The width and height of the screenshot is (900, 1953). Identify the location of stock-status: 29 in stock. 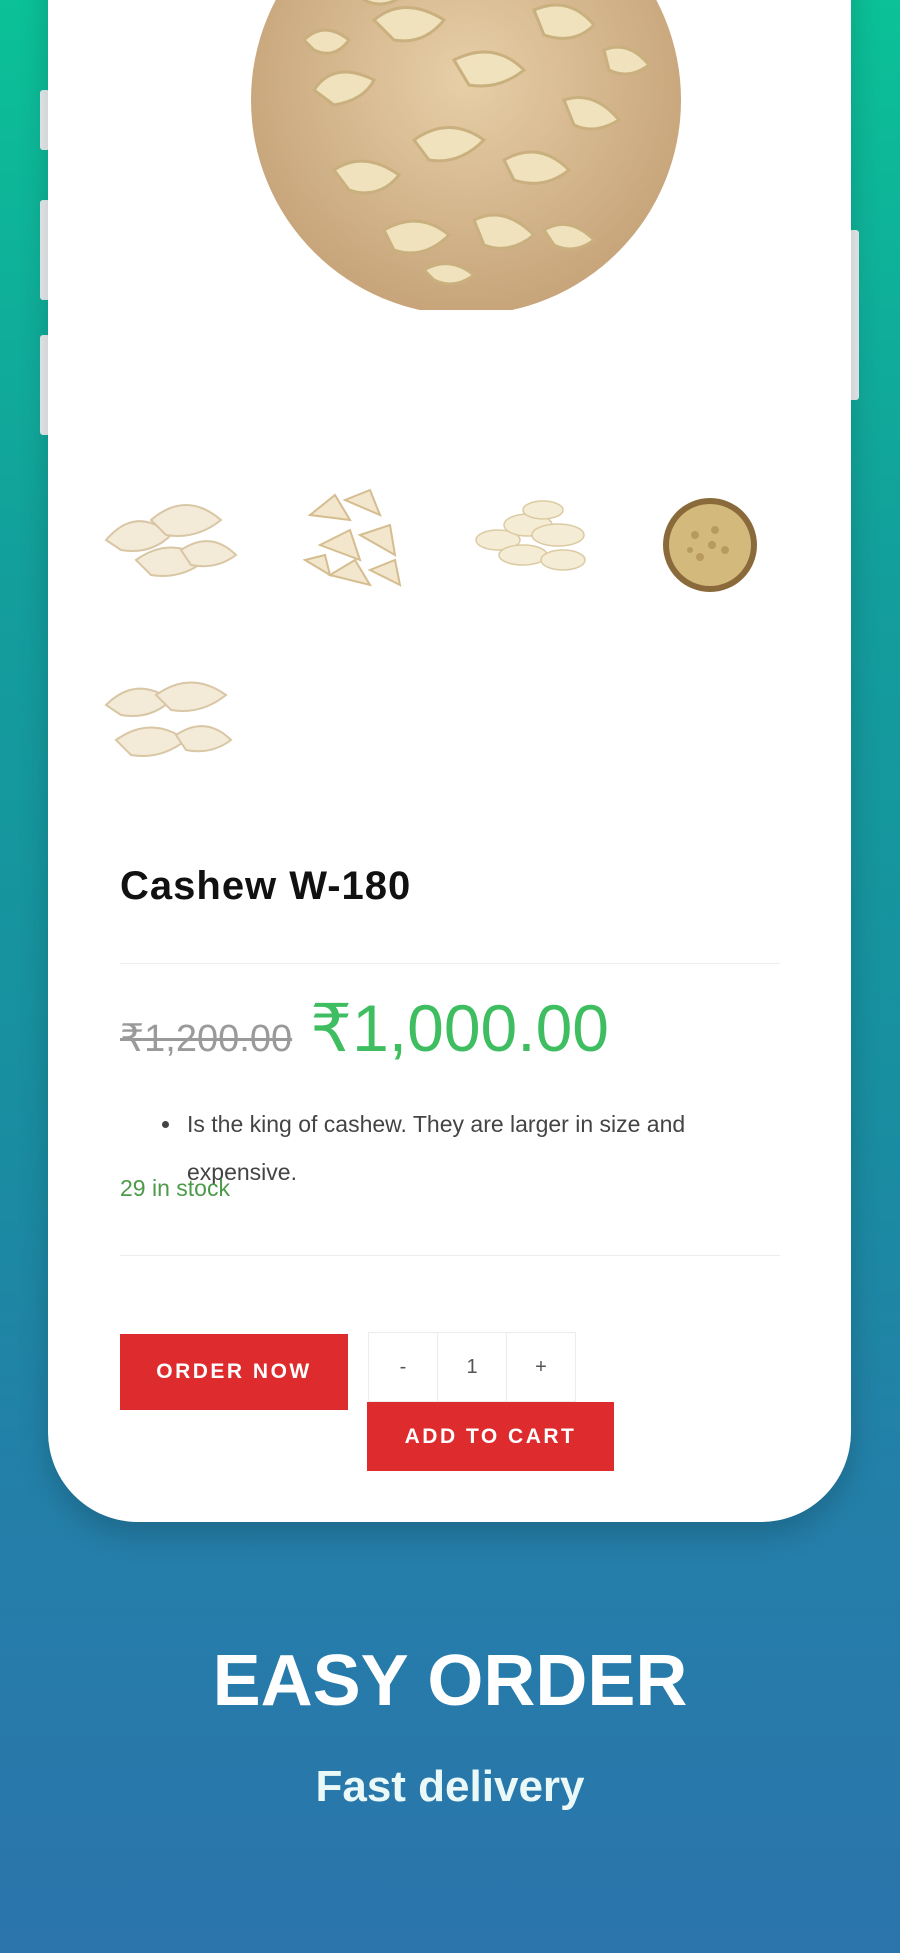
(175, 1188).